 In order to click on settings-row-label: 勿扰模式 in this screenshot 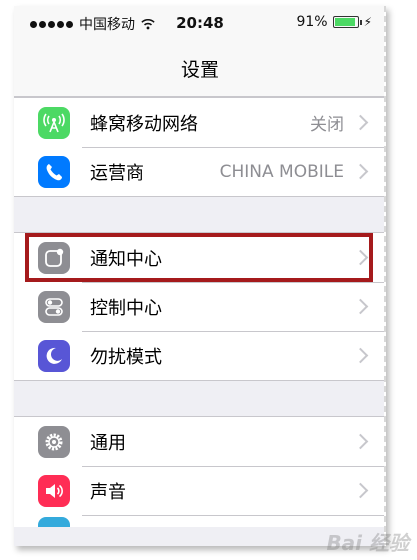, I will do `click(126, 357)`.